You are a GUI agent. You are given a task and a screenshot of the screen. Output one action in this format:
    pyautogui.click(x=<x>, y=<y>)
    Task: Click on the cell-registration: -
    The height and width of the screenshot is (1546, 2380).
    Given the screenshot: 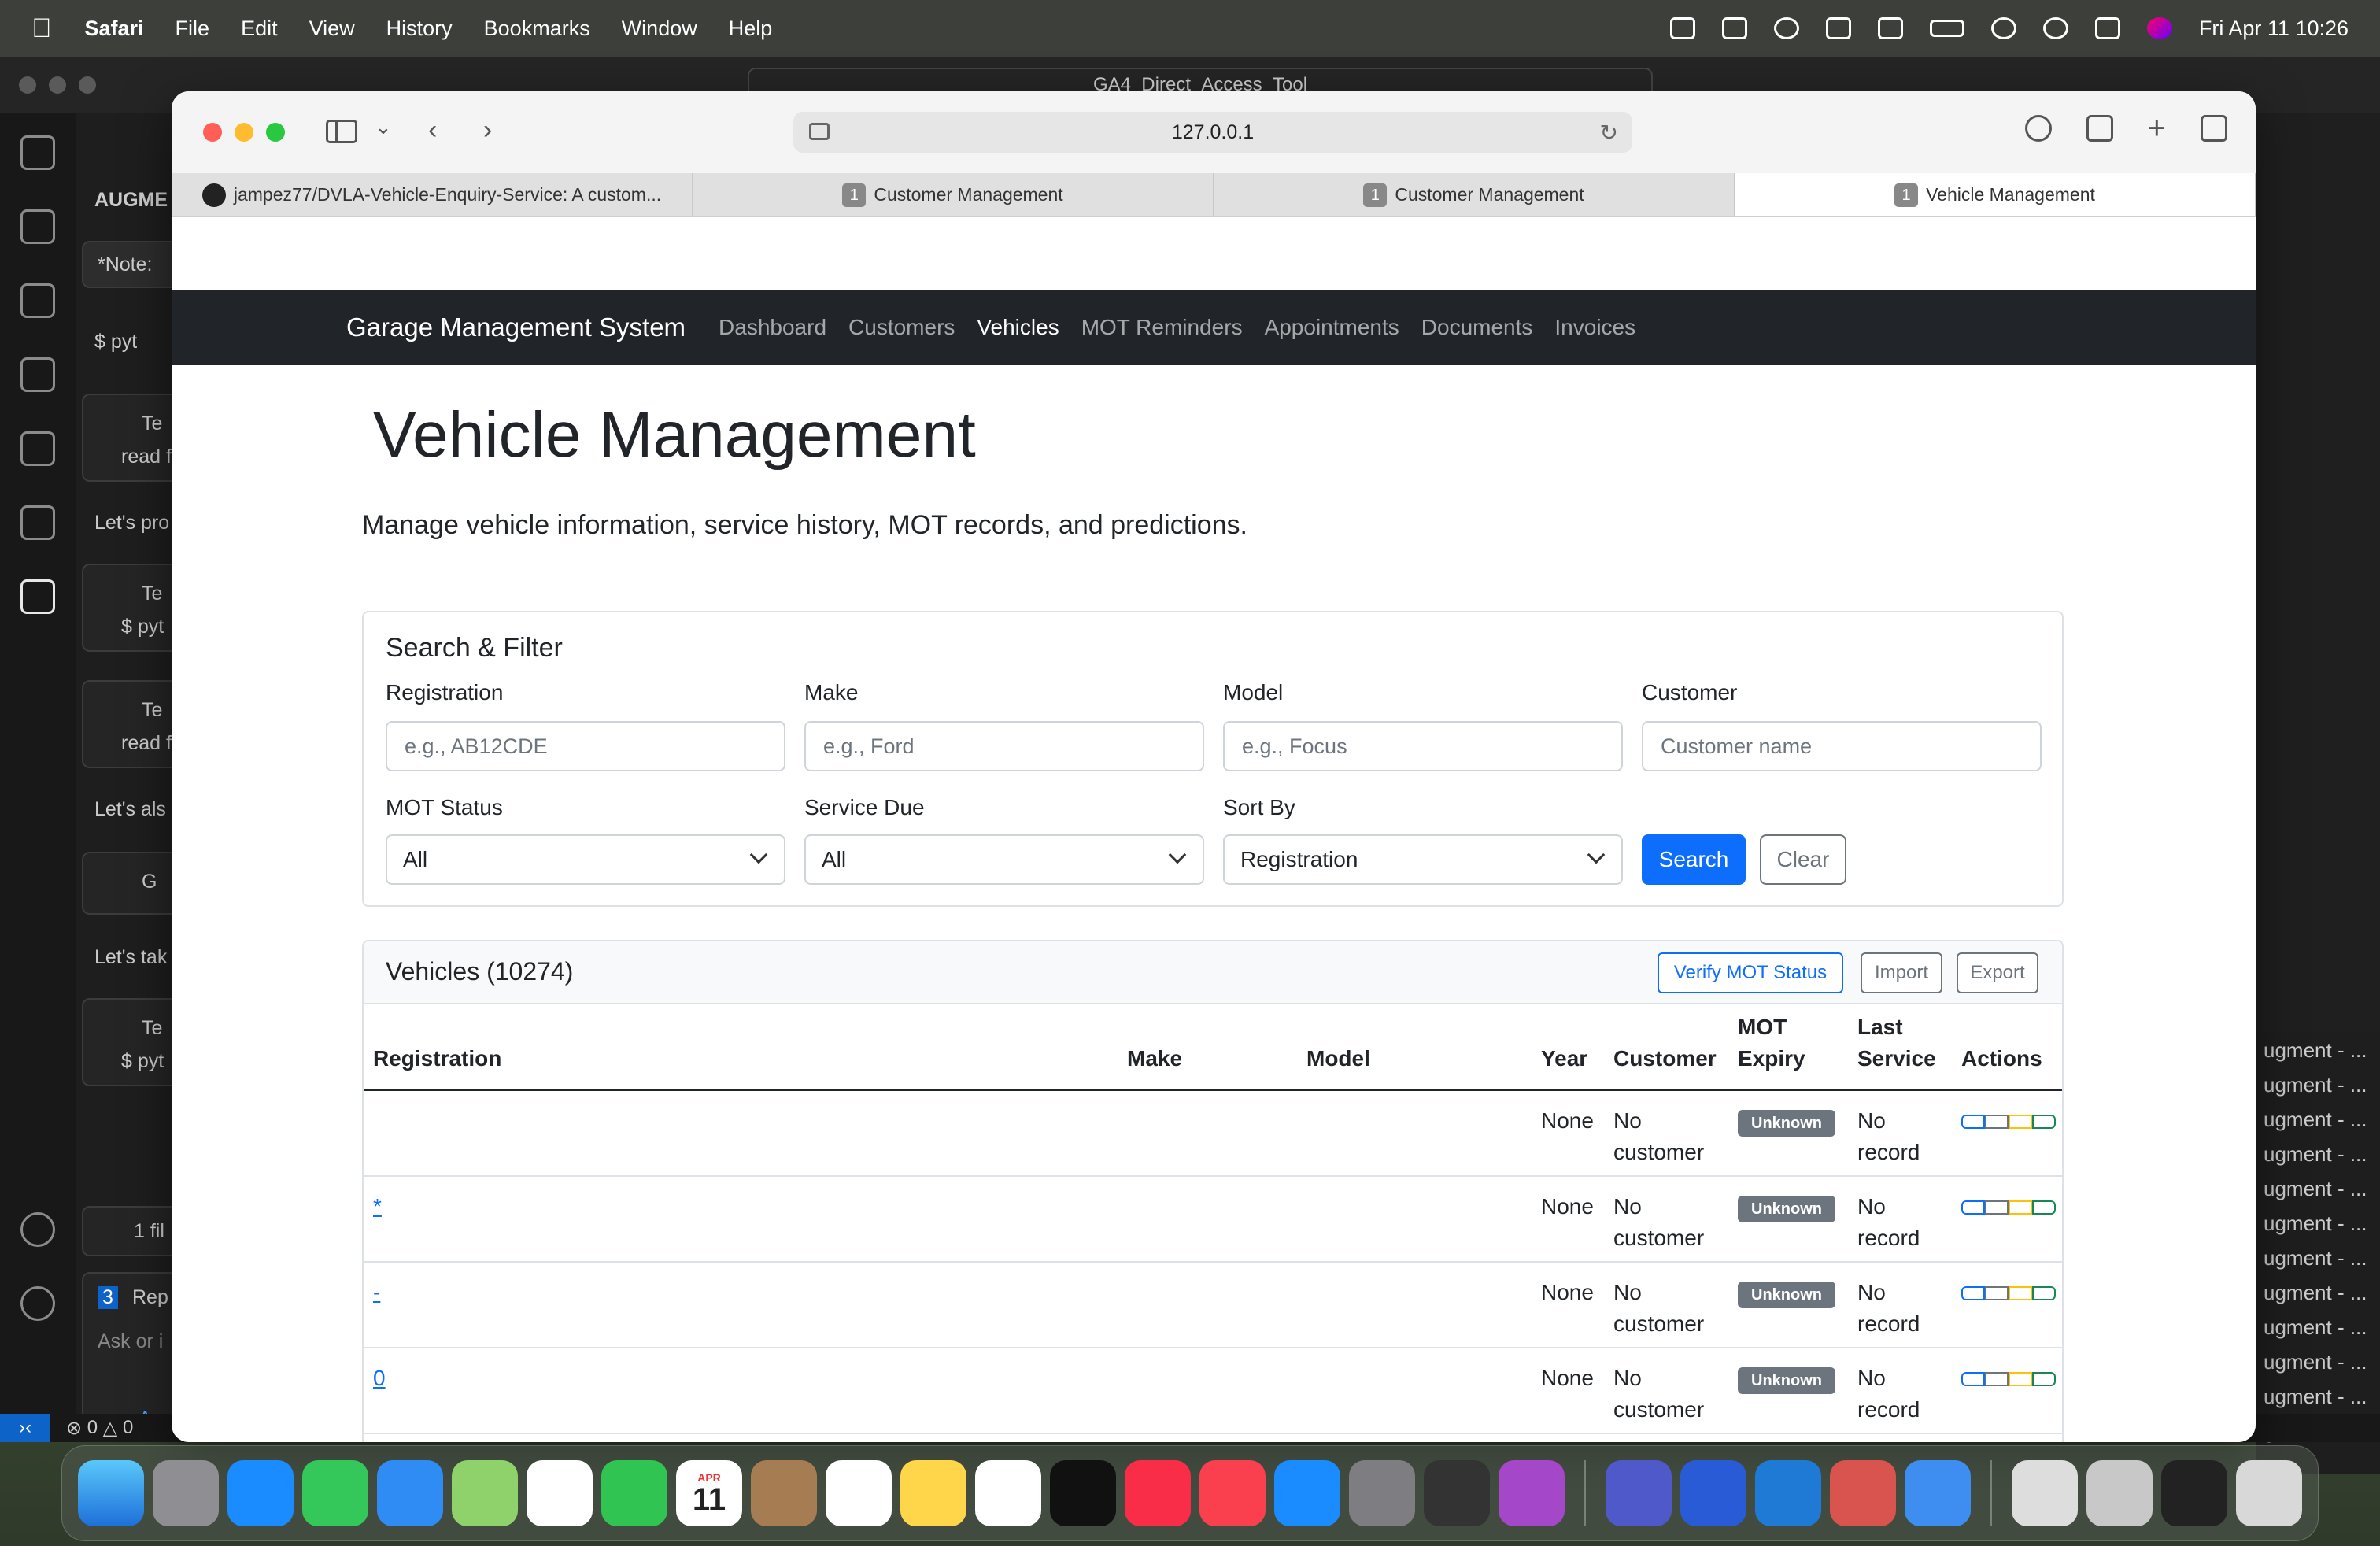 What is the action you would take?
    pyautogui.click(x=376, y=1292)
    